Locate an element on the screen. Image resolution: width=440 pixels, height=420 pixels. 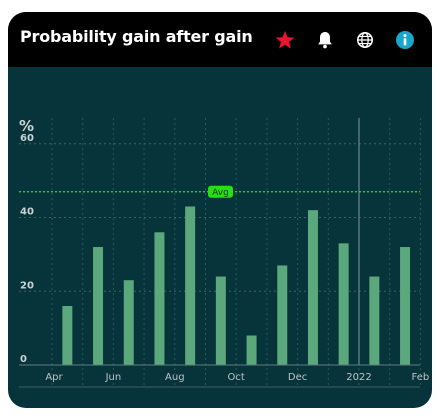
y-tick-label: 20 is located at coordinates (27, 285).